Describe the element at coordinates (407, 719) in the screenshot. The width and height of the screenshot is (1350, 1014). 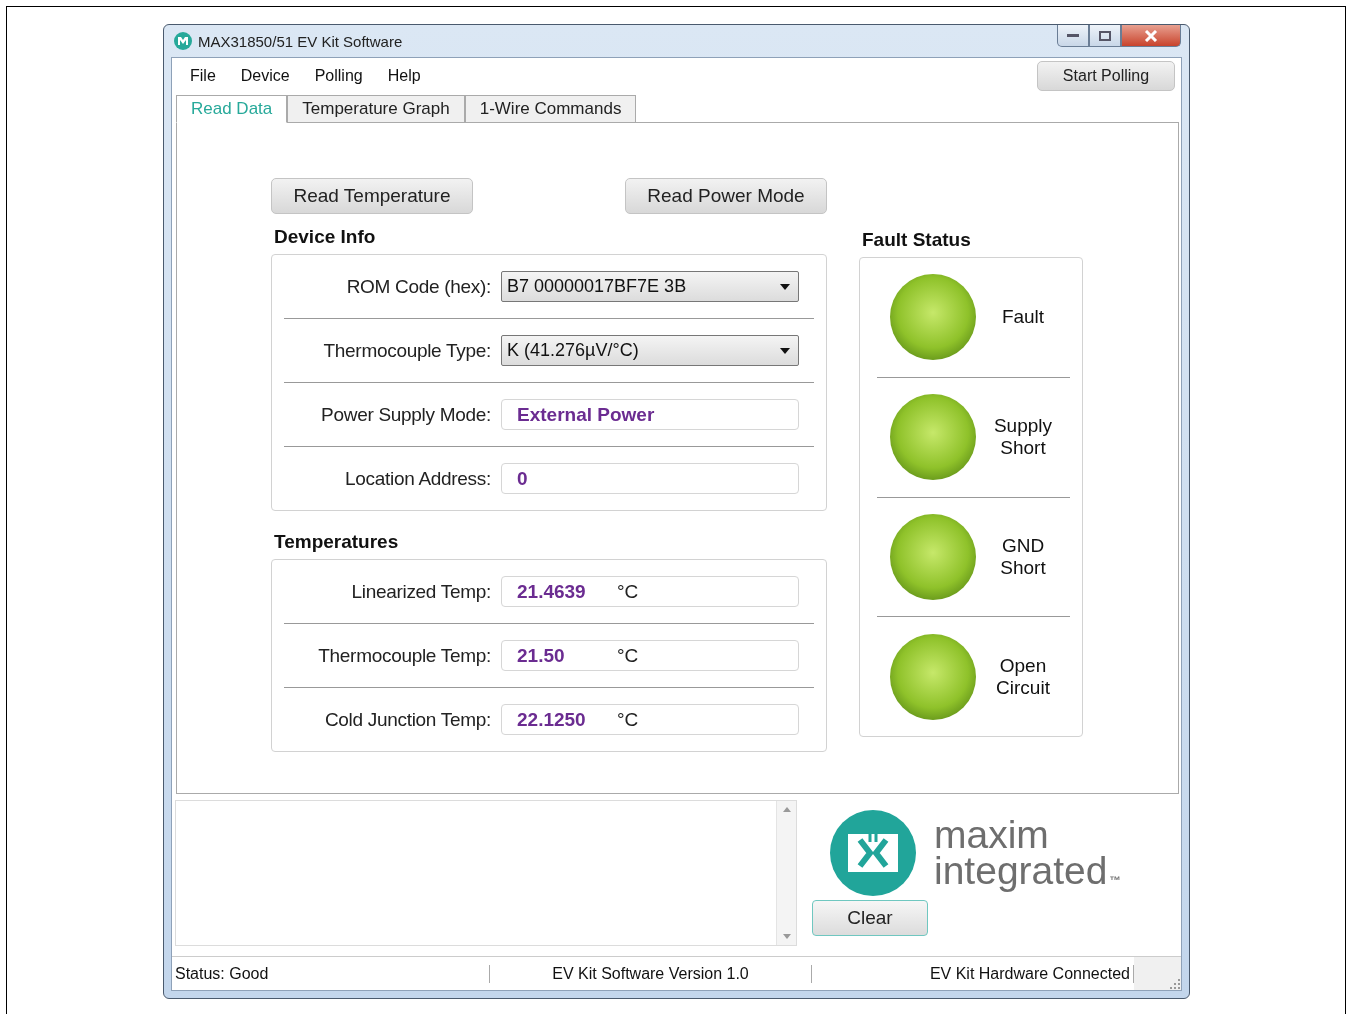
I see `field-label: Cold Junction Temp:` at that location.